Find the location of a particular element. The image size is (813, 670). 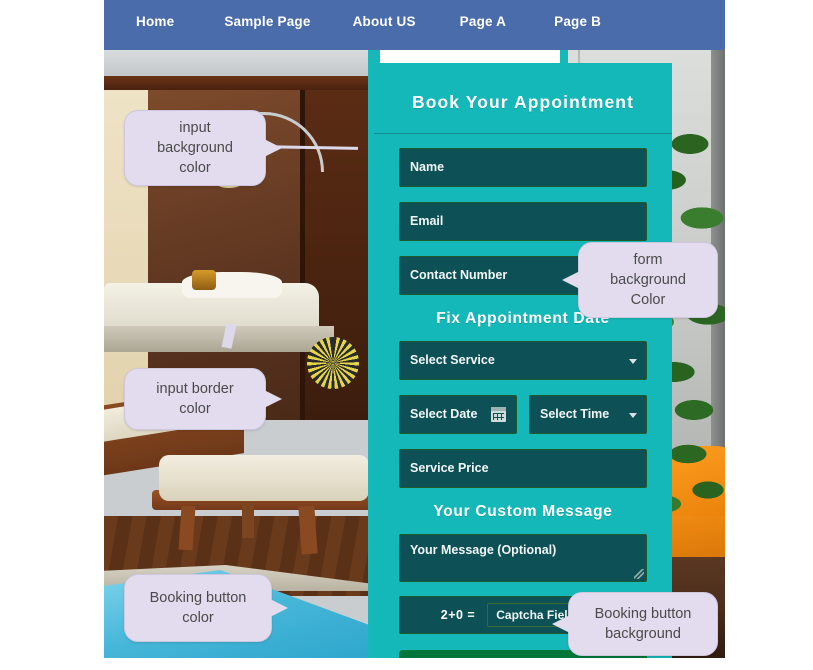

service-price-input: Service Price is located at coordinates (523, 469).